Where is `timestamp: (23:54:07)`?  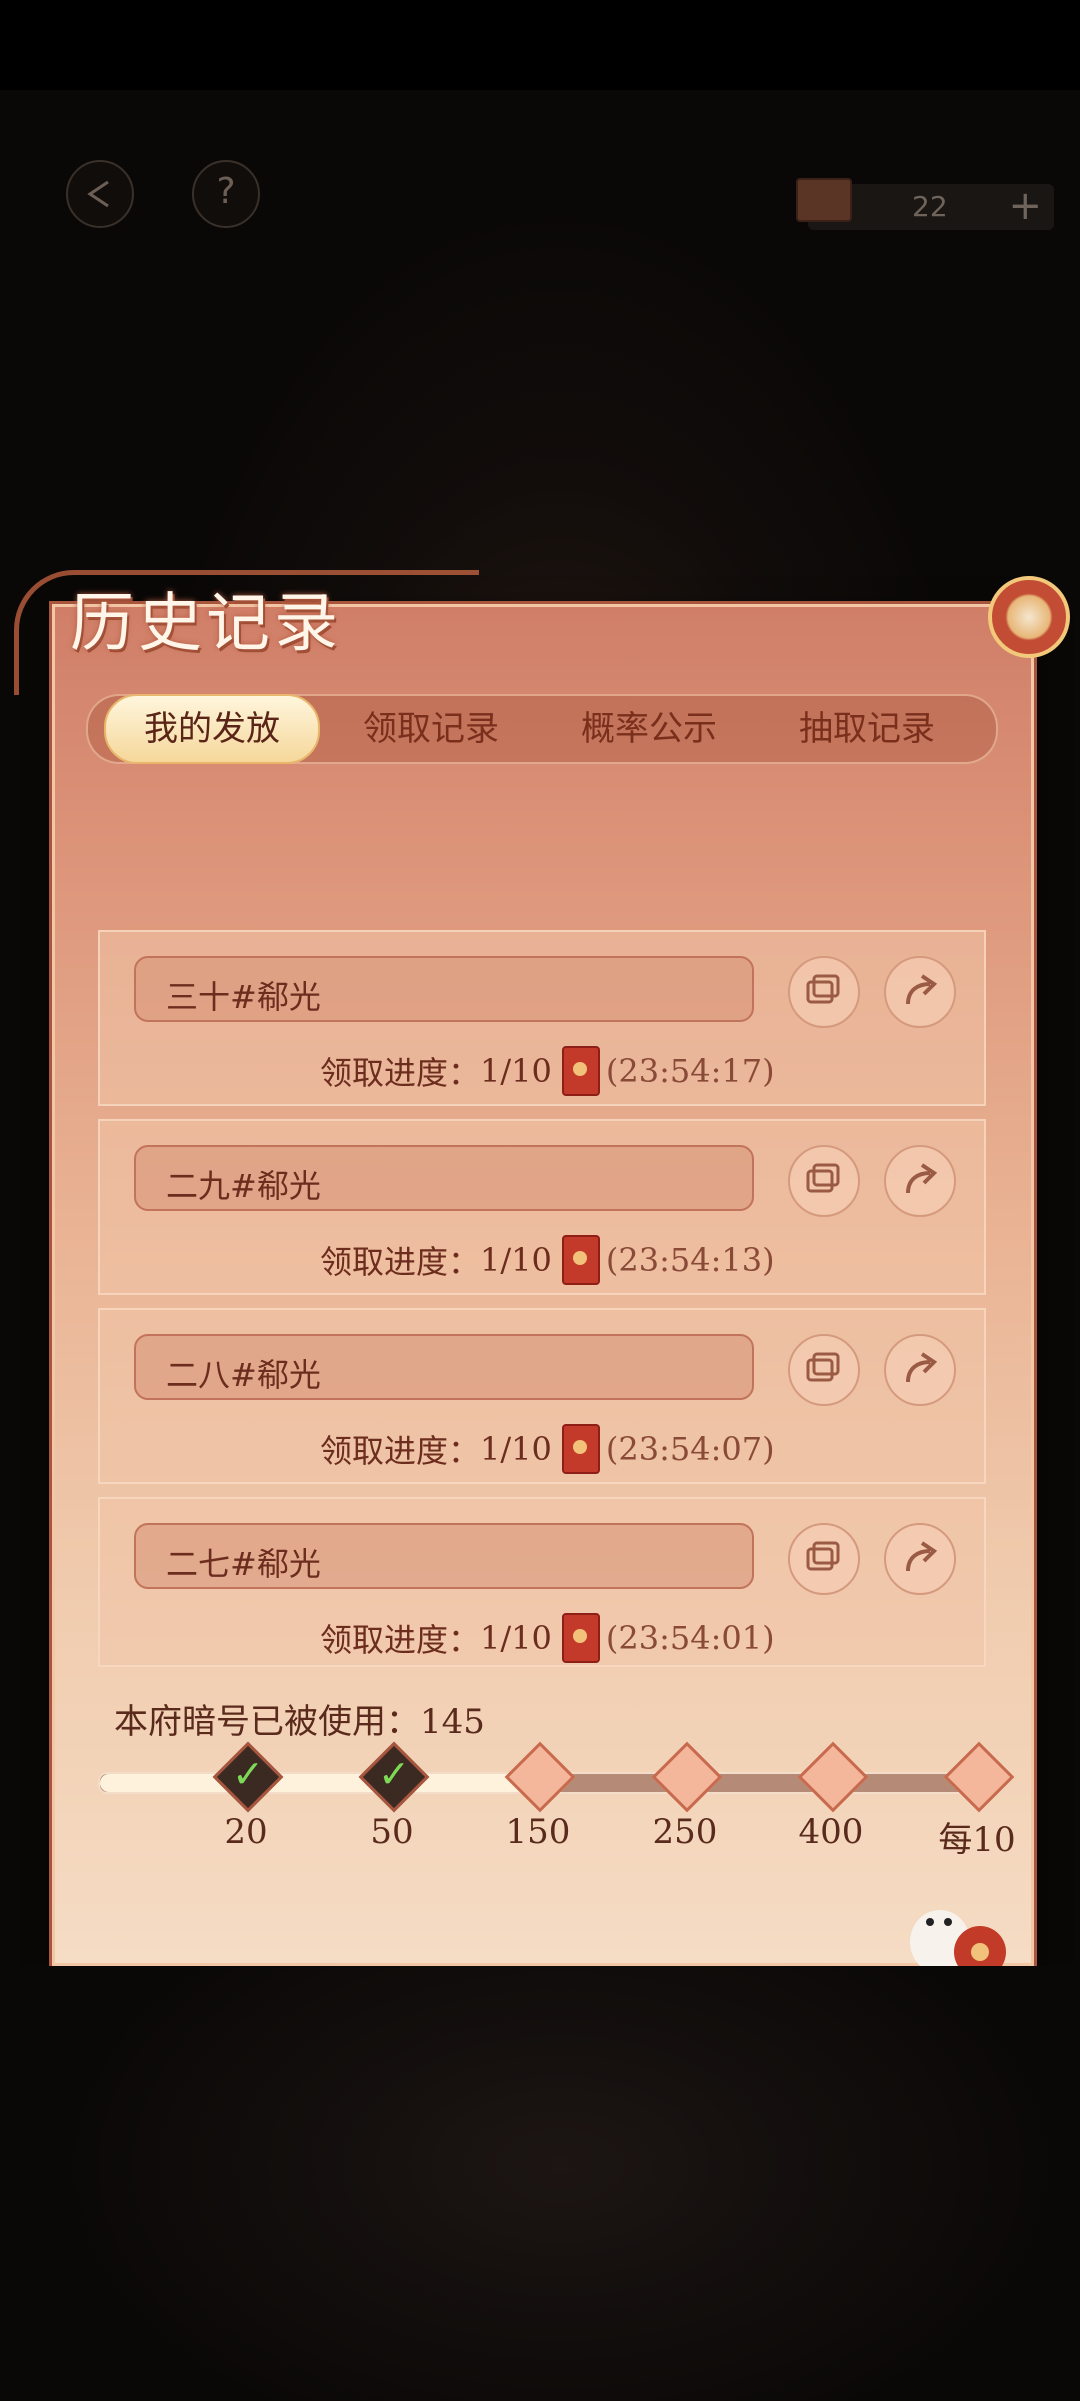
timestamp: (23:54:07) is located at coordinates (690, 1449).